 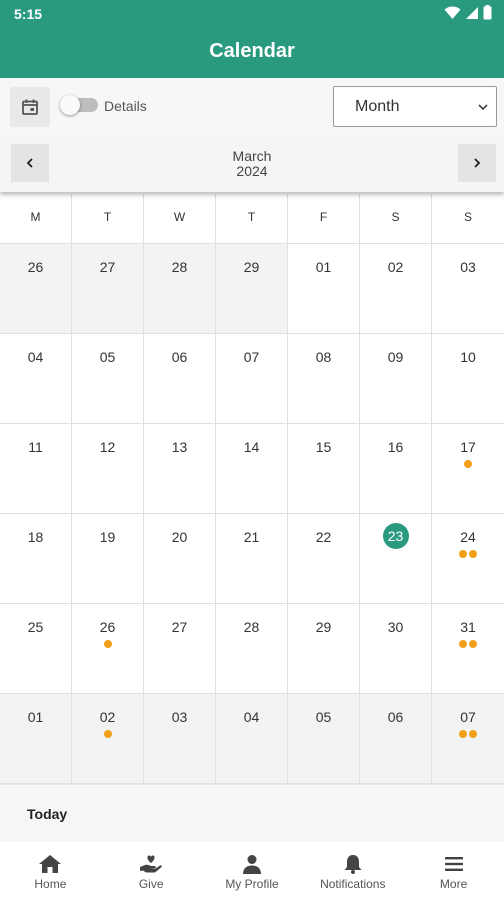 What do you see at coordinates (468, 379) in the screenshot?
I see `calendar-day: 10` at bounding box center [468, 379].